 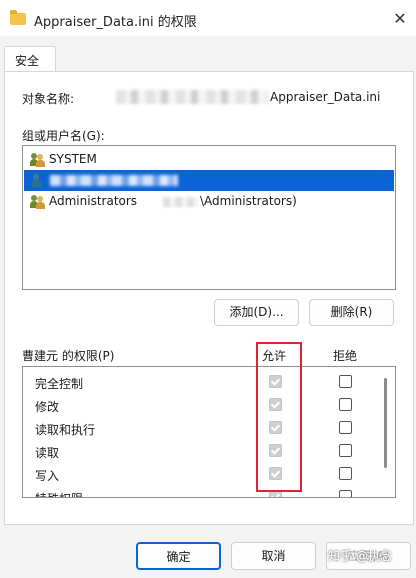 What do you see at coordinates (47, 407) in the screenshot?
I see `permission-name: 修改` at bounding box center [47, 407].